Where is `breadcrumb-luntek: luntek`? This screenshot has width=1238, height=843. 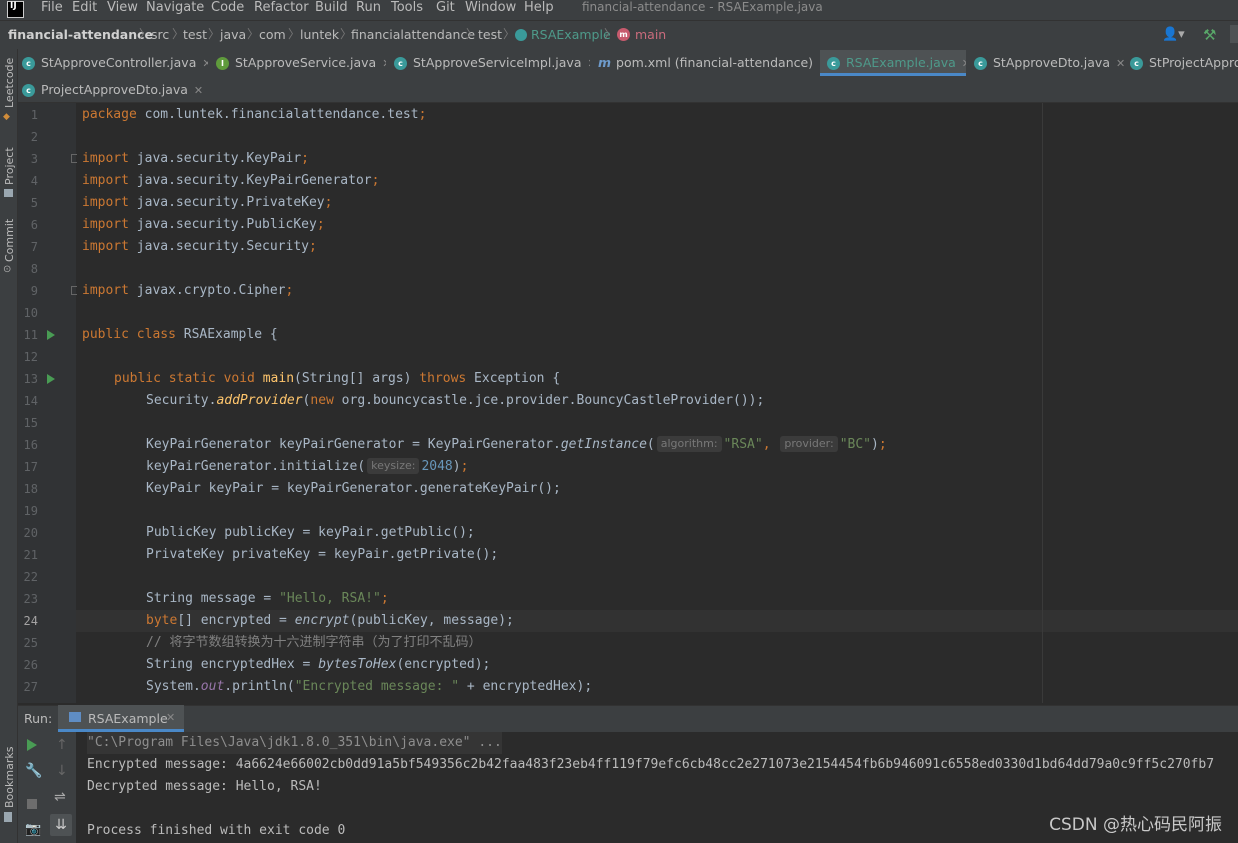
breadcrumb-luntek: luntek is located at coordinates (319, 34).